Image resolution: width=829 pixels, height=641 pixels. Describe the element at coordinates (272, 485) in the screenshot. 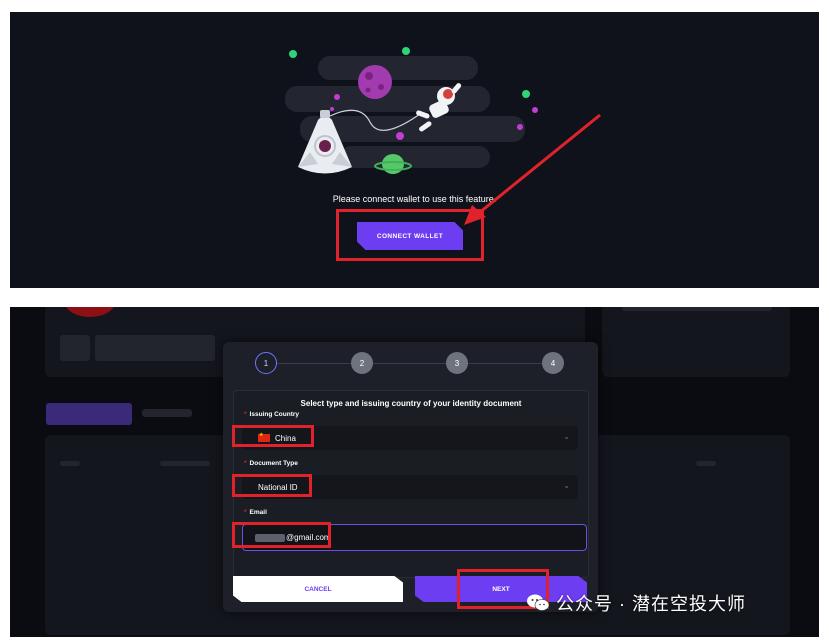

I see `highlight-box-doctype` at that location.